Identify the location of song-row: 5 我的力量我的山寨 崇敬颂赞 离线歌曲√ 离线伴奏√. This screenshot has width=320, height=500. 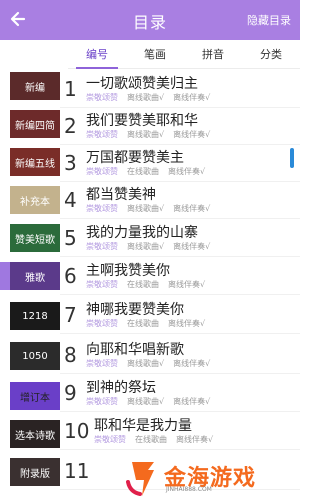
(180, 238).